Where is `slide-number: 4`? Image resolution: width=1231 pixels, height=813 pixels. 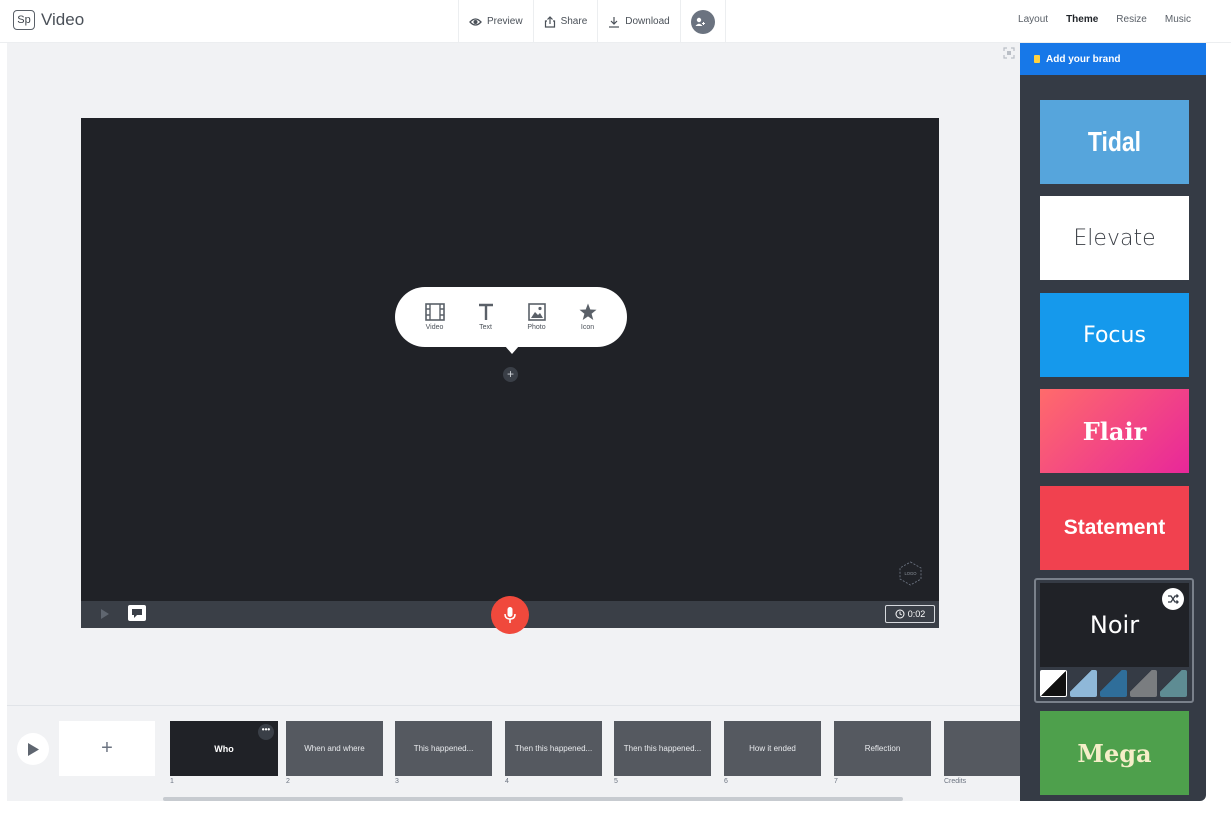 slide-number: 4 is located at coordinates (507, 781).